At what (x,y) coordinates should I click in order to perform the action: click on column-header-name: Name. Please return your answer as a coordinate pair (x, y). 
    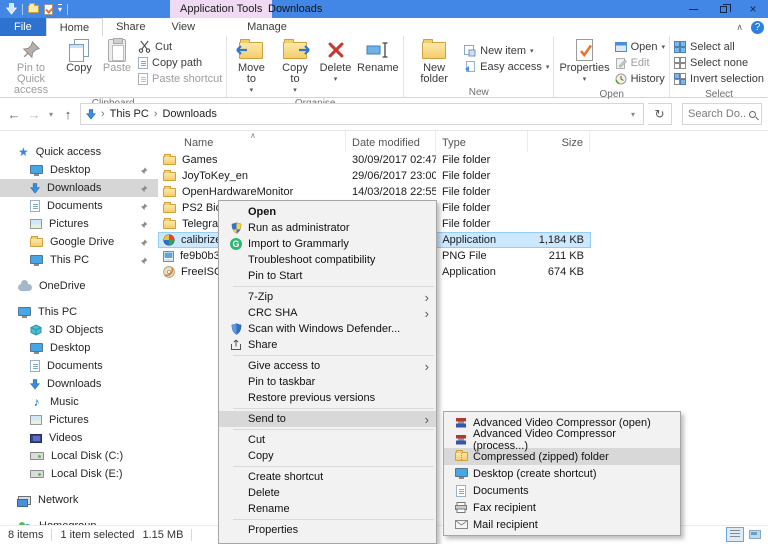
    Looking at the image, I should click on (252, 141).